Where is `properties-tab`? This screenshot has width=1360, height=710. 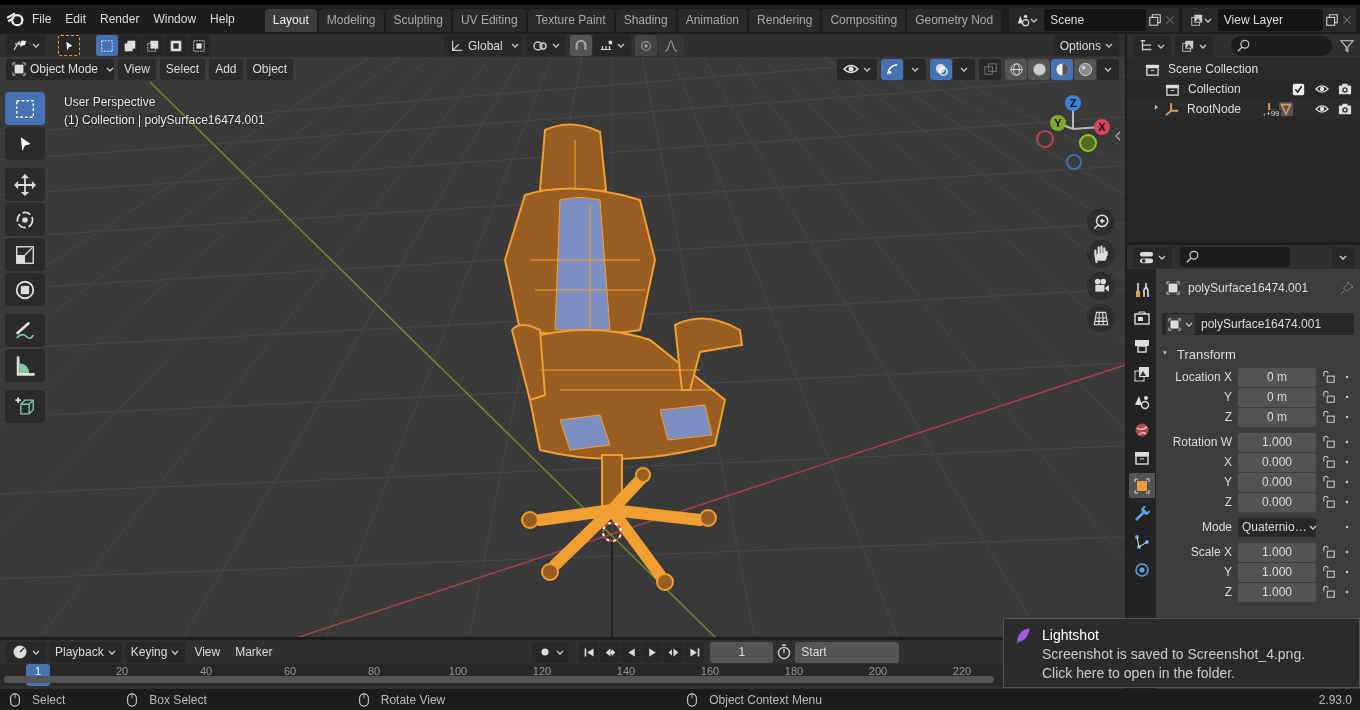
properties-tab is located at coordinates (1141, 485).